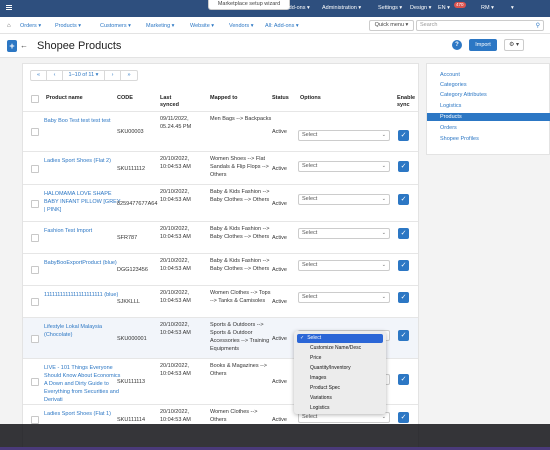  What do you see at coordinates (68, 26) in the screenshot?
I see `nav-products: Products ▾` at bounding box center [68, 26].